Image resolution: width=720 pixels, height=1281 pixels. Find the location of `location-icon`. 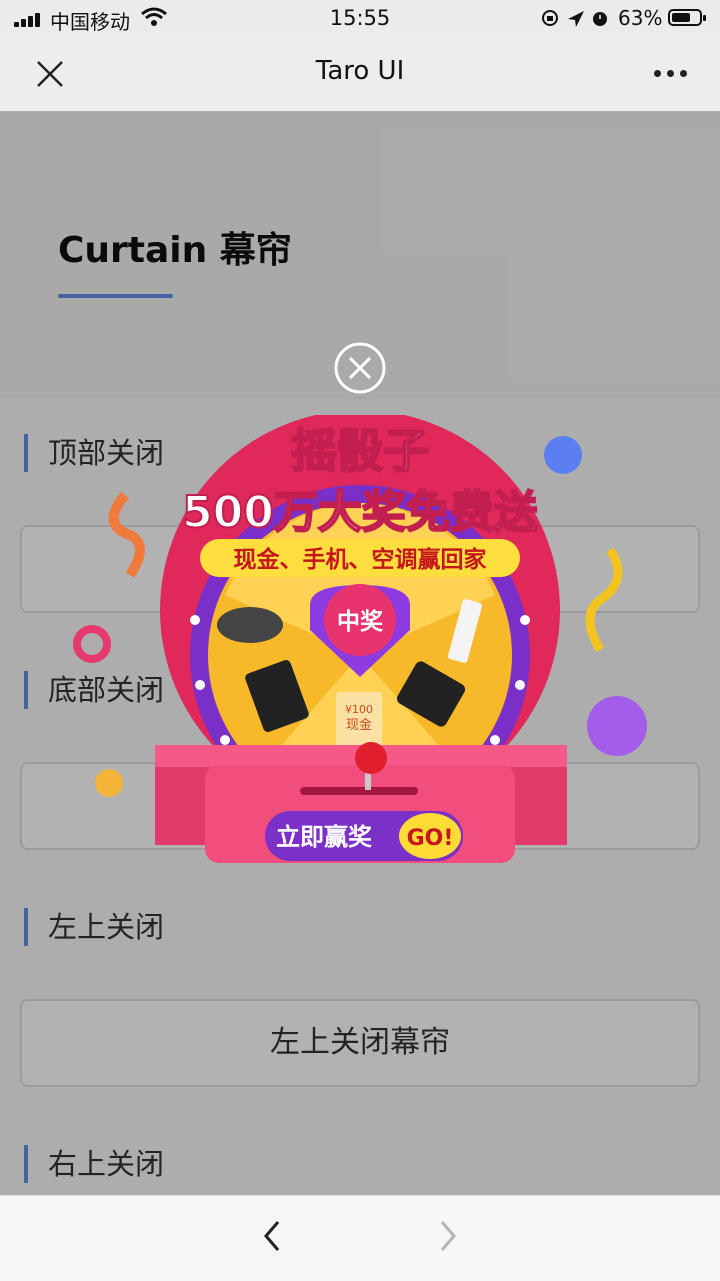

location-icon is located at coordinates (576, 19).